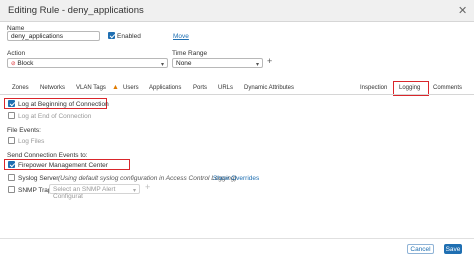 The width and height of the screenshot is (474, 263). Describe the element at coordinates (52, 88) in the screenshot. I see `tab-networks: Networks` at that location.